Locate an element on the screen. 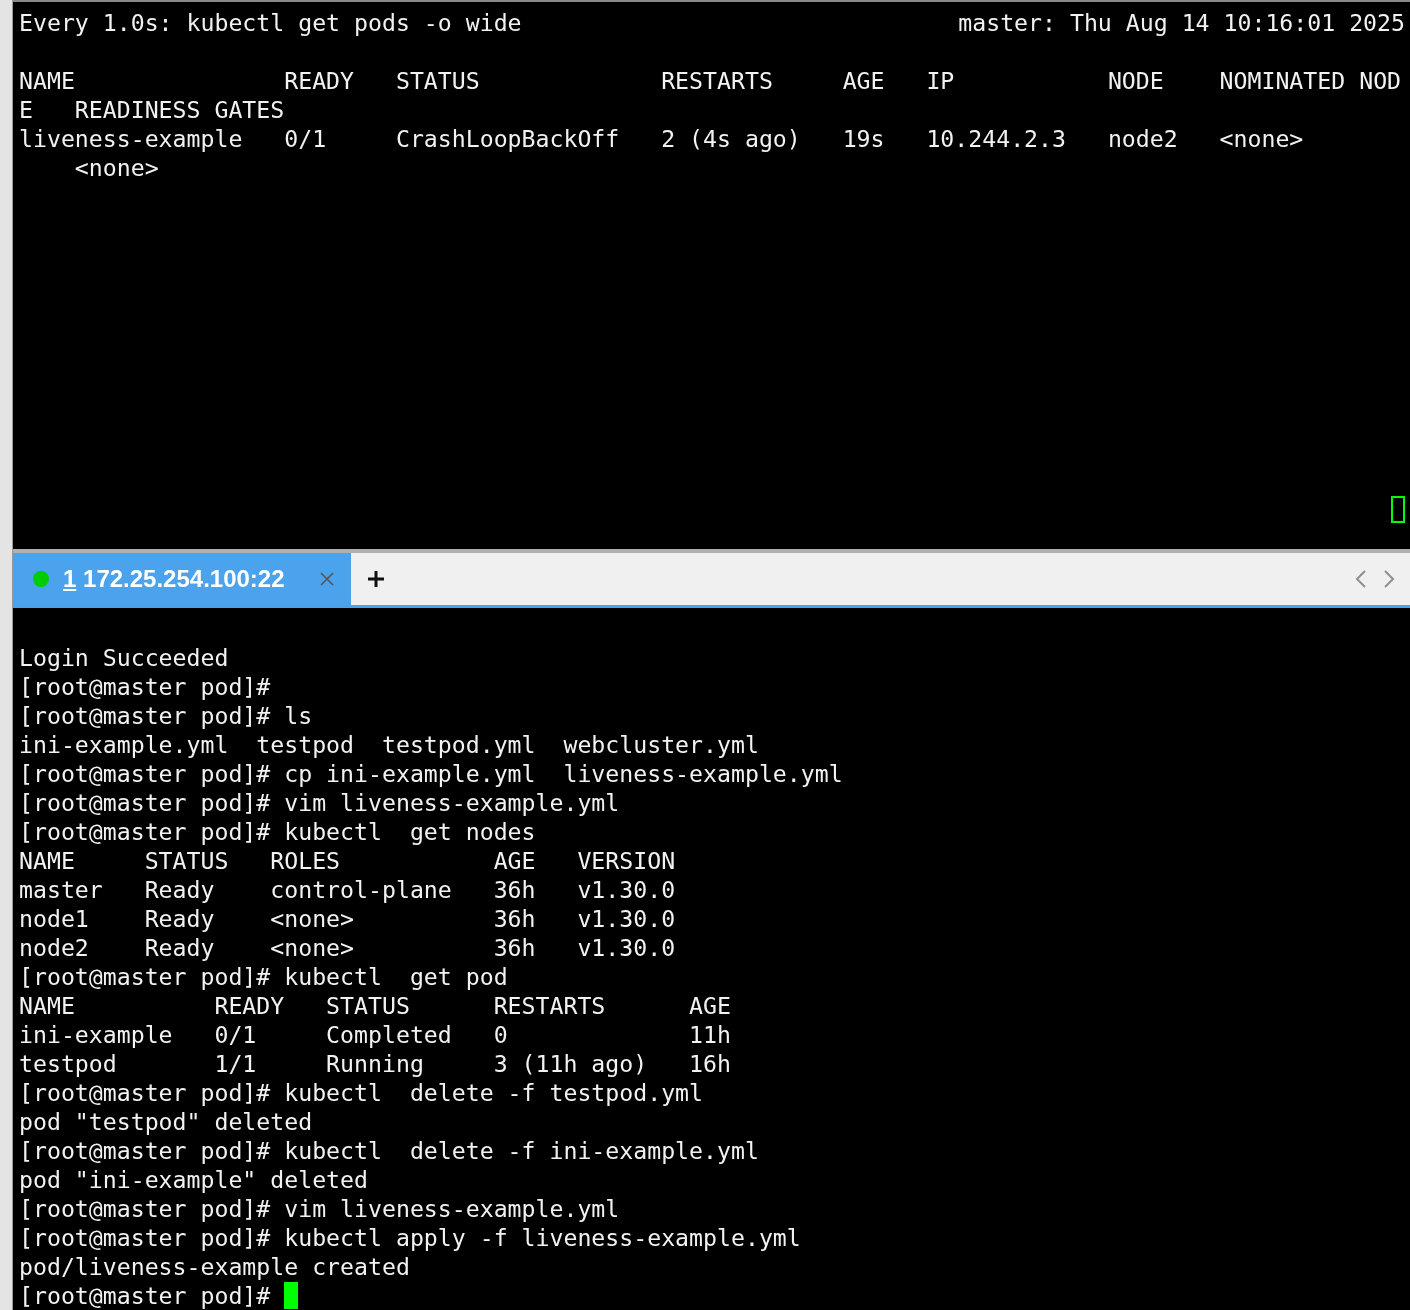  terminal-line: ini-example.yml testpod testpod.yml webcluster.yml is located at coordinates (389, 744).